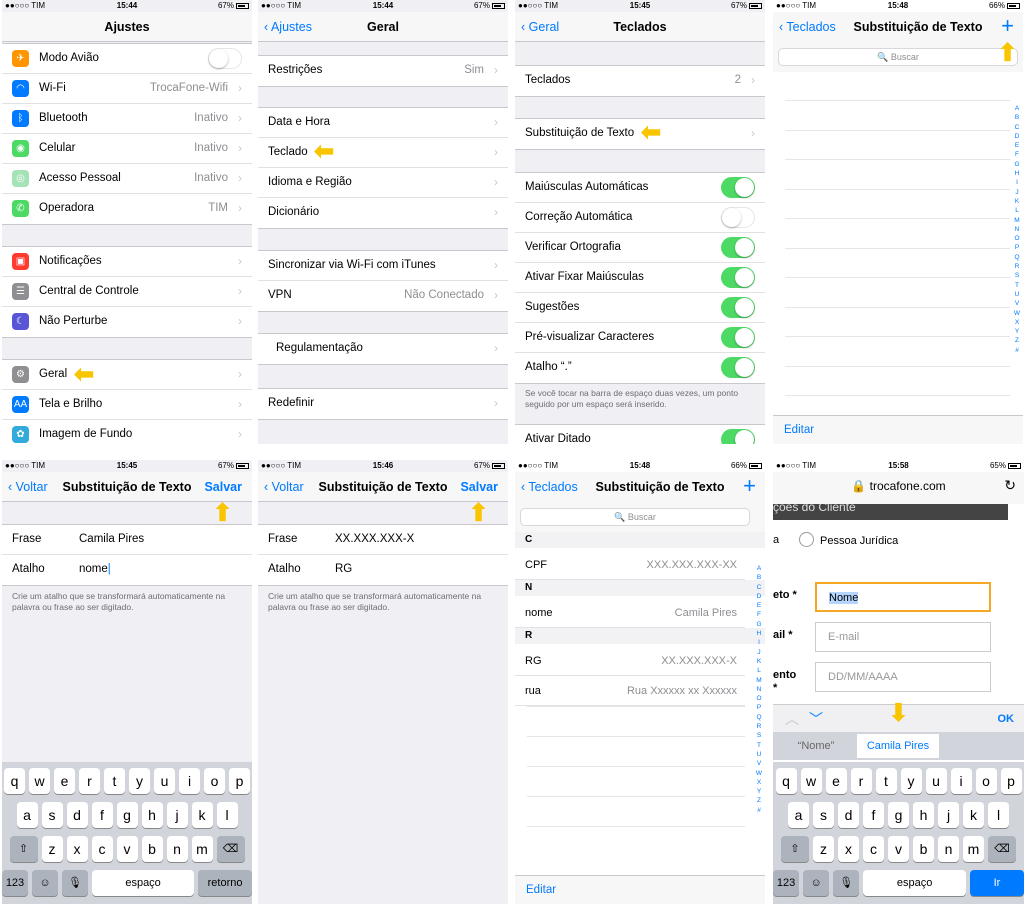  What do you see at coordinates (23, 849) in the screenshot?
I see `shift-key: ⇧` at bounding box center [23, 849].